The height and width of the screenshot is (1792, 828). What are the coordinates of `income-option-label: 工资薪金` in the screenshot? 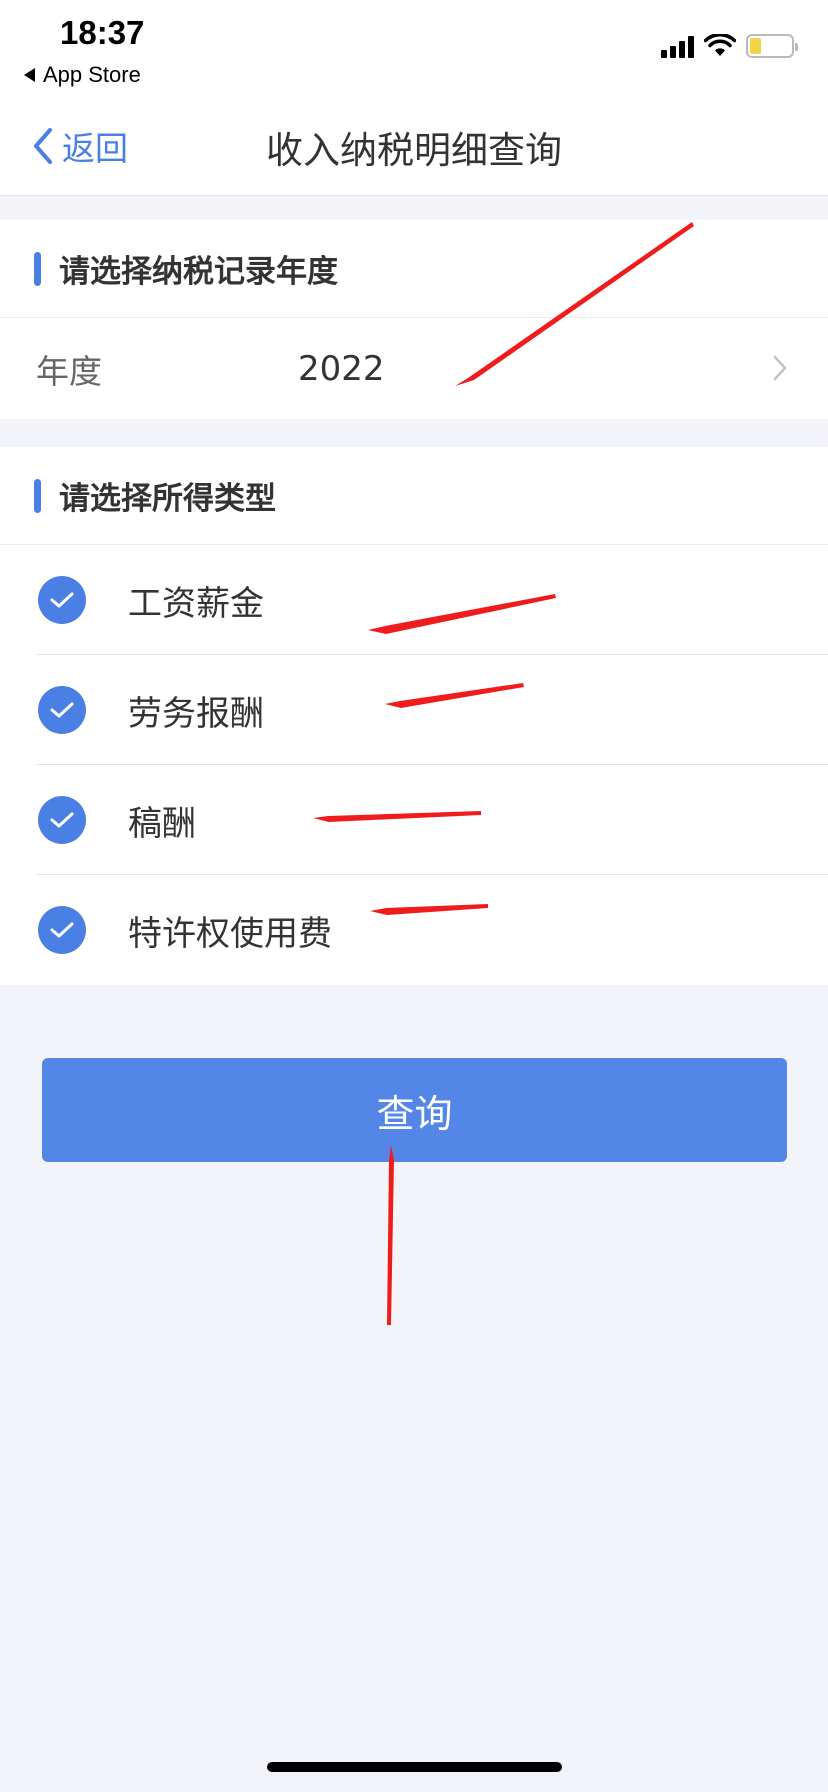 It's located at (196, 603).